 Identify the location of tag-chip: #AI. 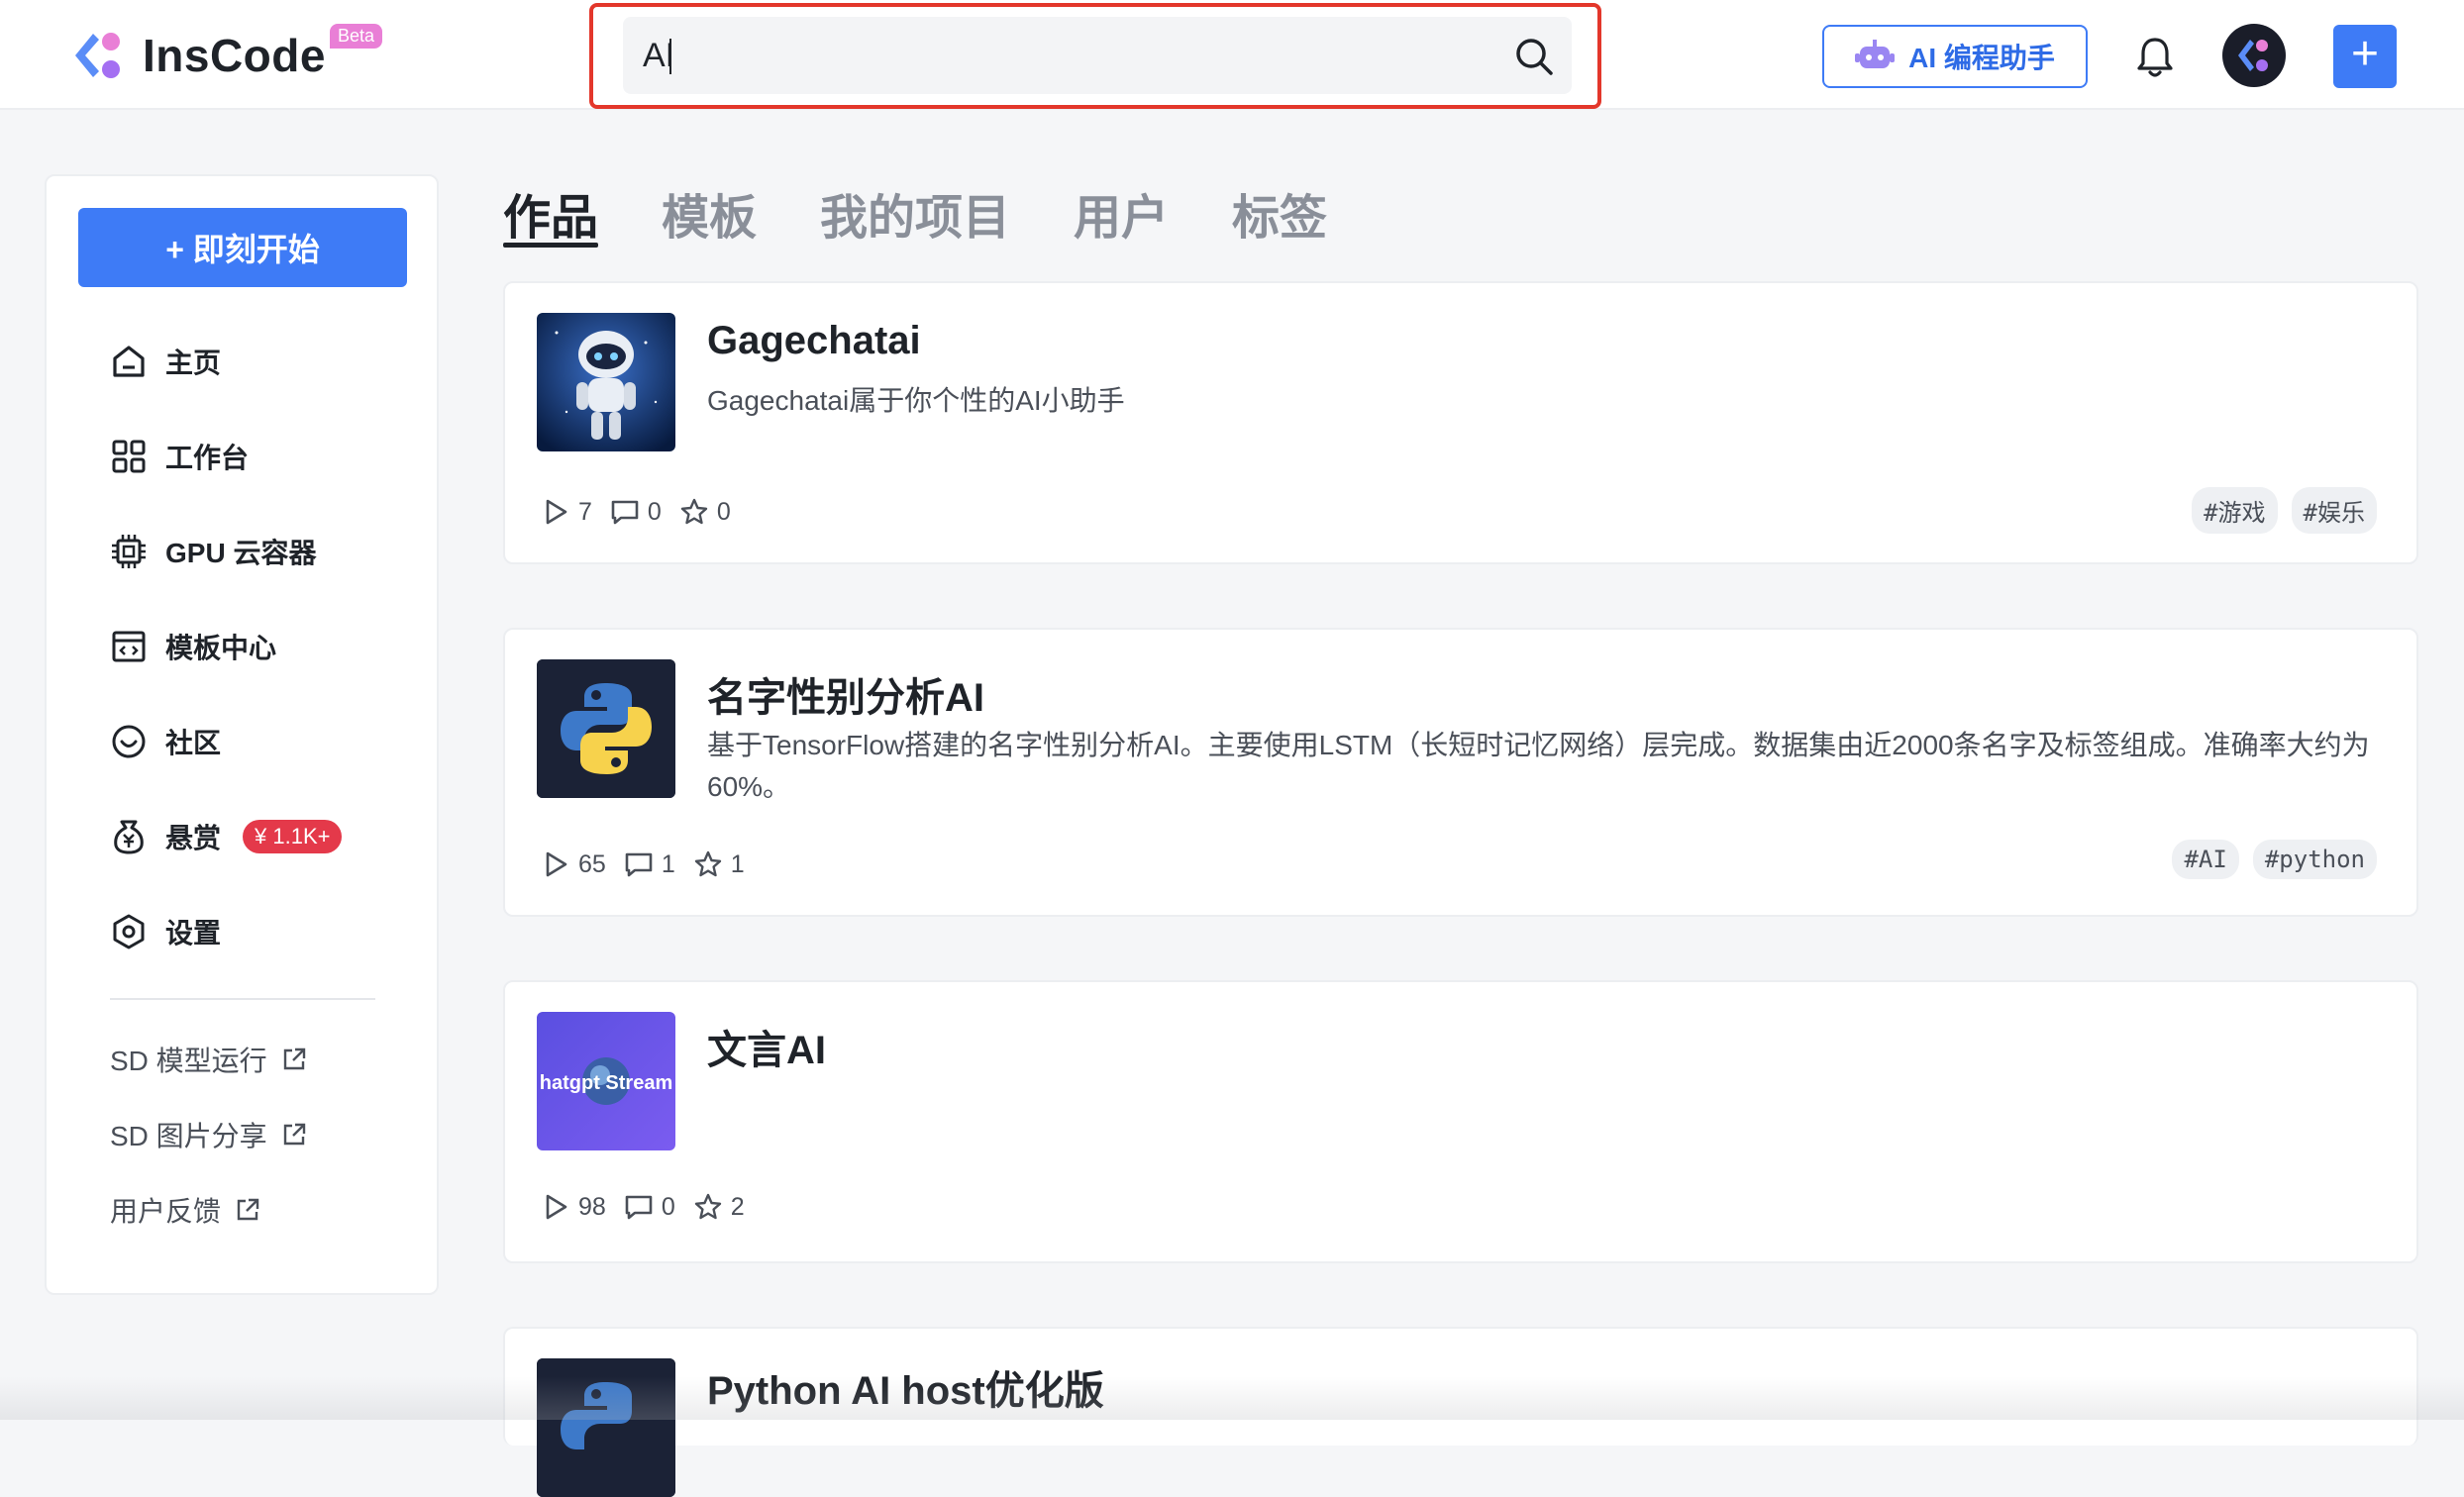
(2205, 859).